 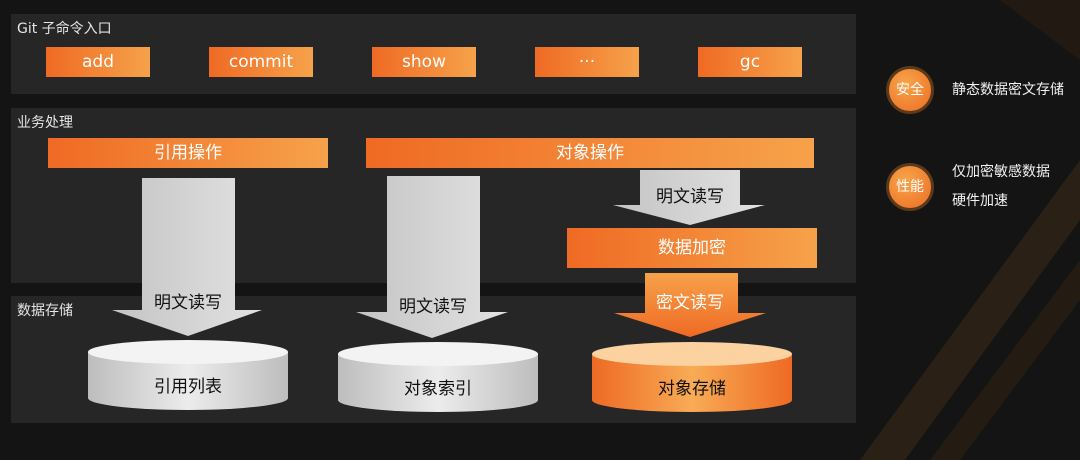 What do you see at coordinates (910, 187) in the screenshot?
I see `performance-badge: 性能` at bounding box center [910, 187].